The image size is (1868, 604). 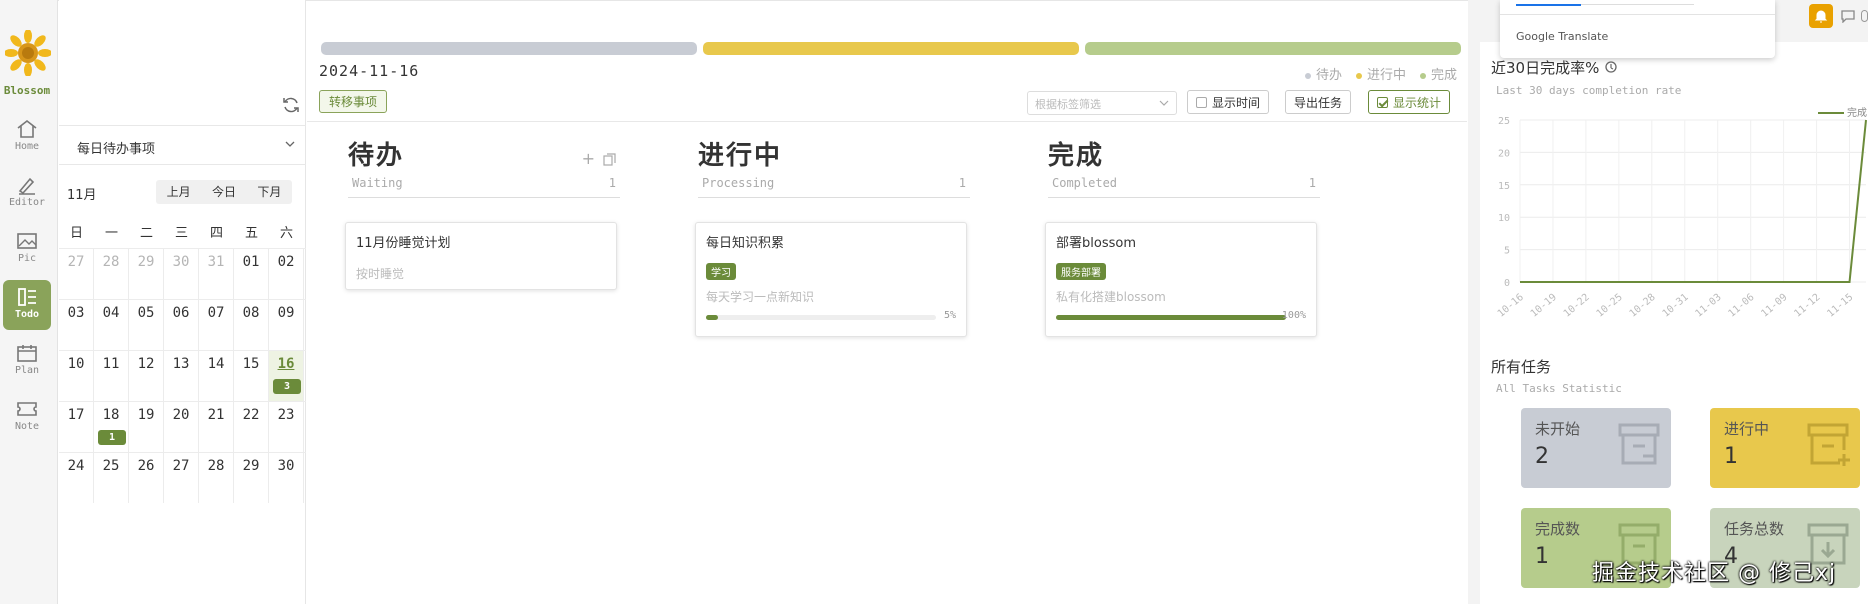 I want to click on nav-plan: Plan, so click(x=27, y=361).